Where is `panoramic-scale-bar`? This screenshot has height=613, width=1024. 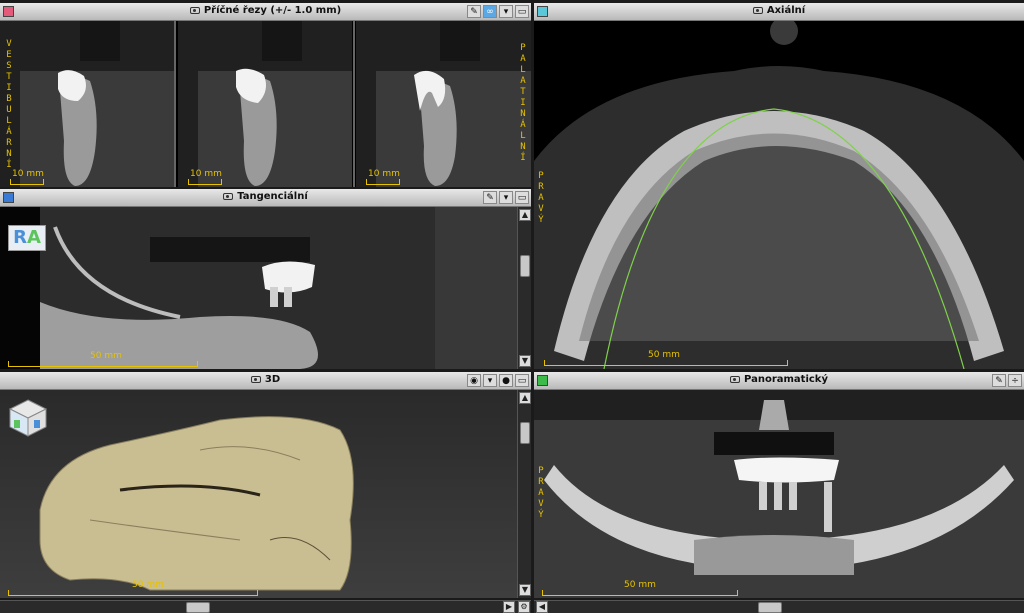
panoramic-scale-bar is located at coordinates (640, 593).